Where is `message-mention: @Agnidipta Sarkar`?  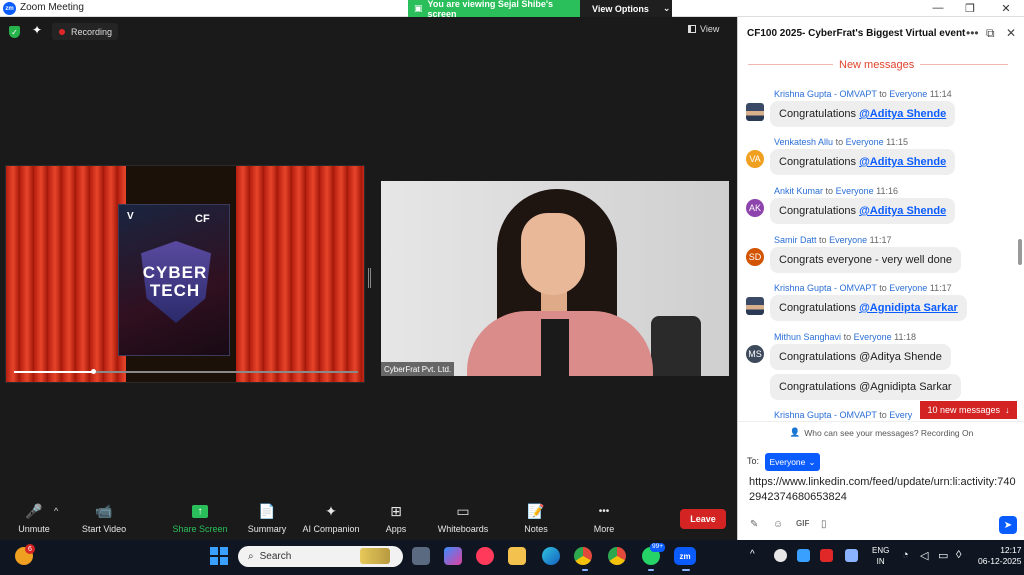
message-mention: @Agnidipta Sarkar is located at coordinates (908, 308).